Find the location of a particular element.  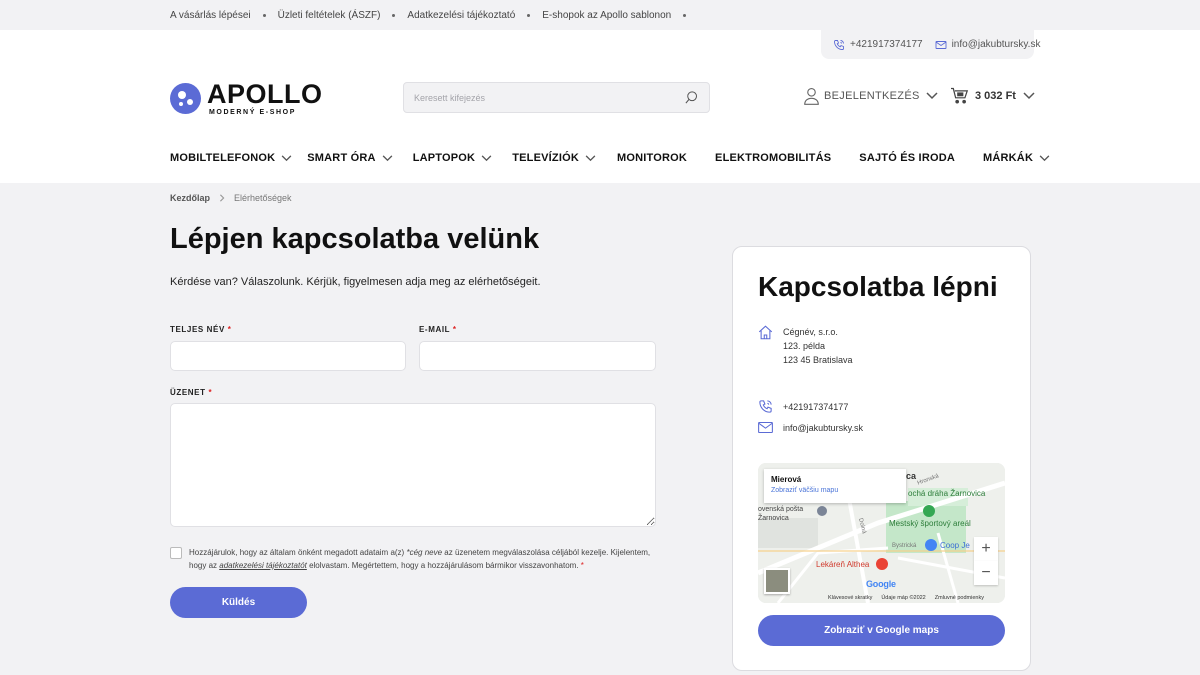

address-company: Cégnév, s.r.o. is located at coordinates (810, 332).